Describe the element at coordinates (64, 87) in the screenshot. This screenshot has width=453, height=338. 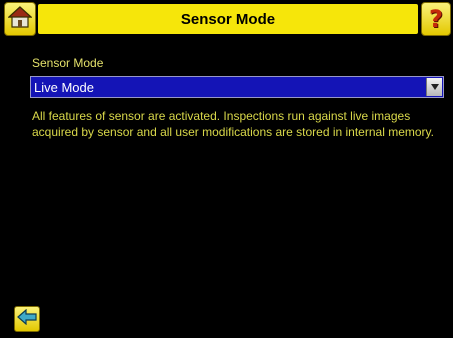
I see `sensor-mode-value: Live Mode` at that location.